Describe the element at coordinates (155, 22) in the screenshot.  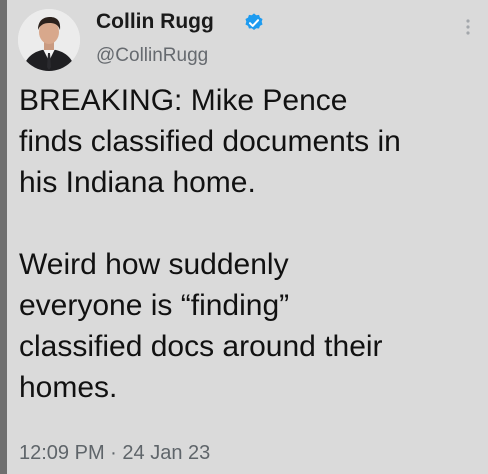
I see `author-display-name: Collin Rugg` at that location.